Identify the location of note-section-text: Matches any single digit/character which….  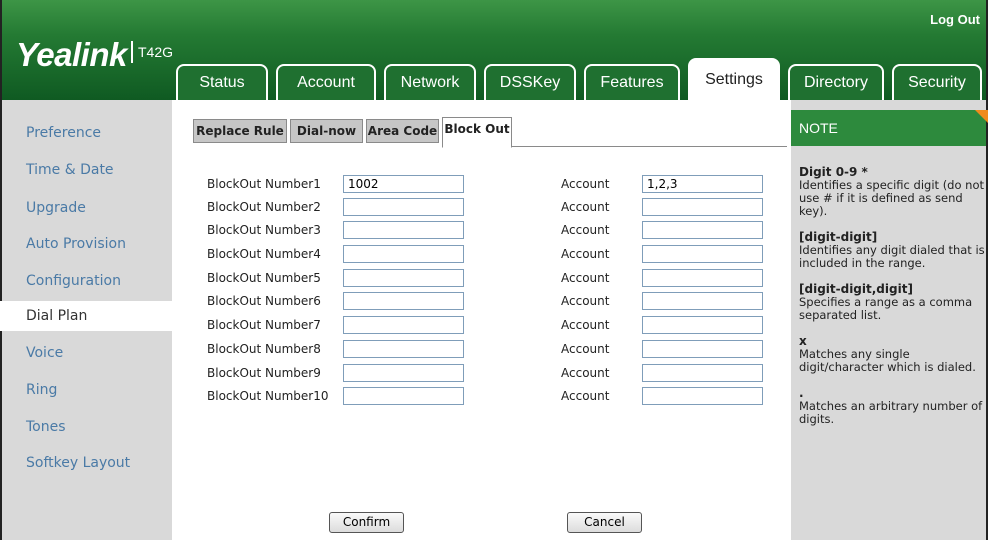
(887, 360).